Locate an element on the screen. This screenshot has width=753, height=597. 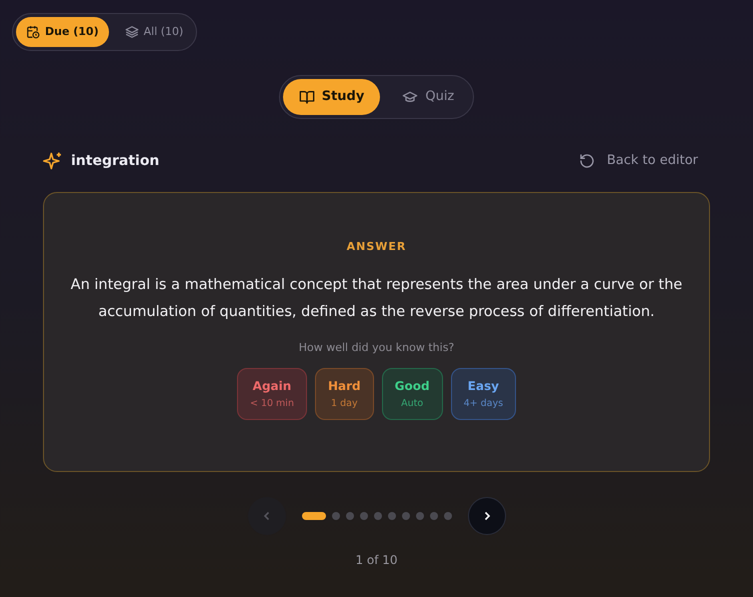
rating-button: Easy 4+ days is located at coordinates (483, 394).